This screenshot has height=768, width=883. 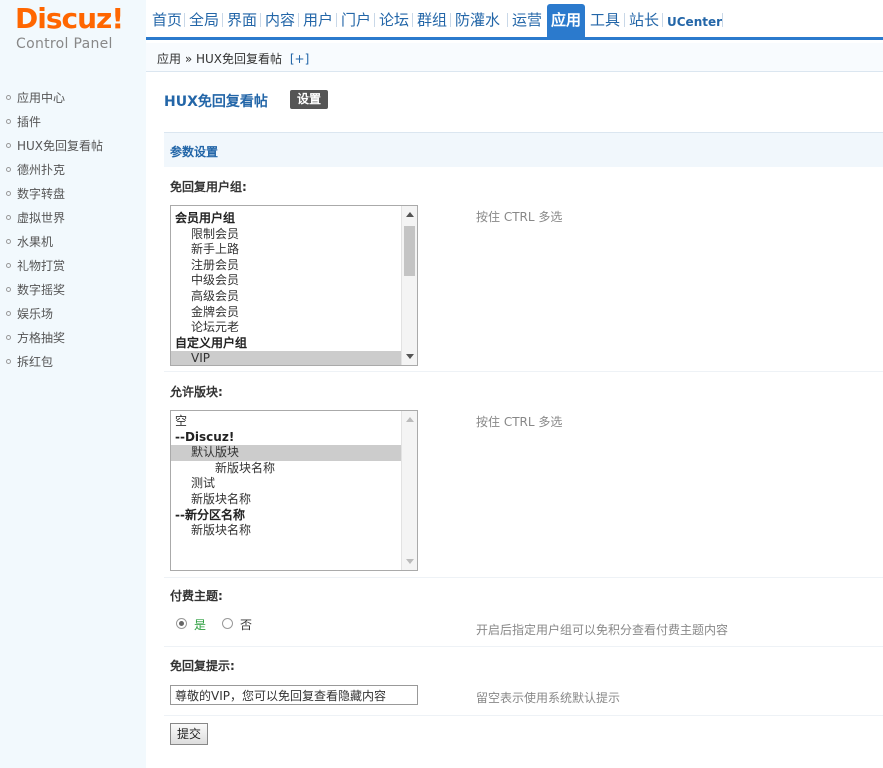 What do you see at coordinates (35, 170) in the screenshot?
I see `sidebar-item-poker: 德州扑克` at bounding box center [35, 170].